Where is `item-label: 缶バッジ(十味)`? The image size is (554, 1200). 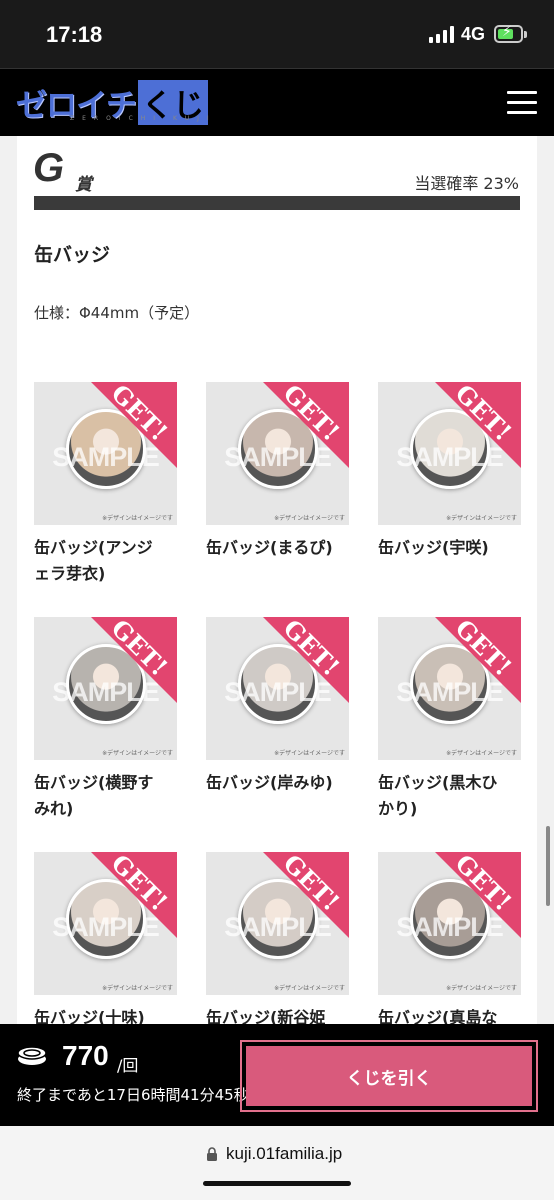
item-label: 缶バッジ(十味) is located at coordinates (105, 1014).